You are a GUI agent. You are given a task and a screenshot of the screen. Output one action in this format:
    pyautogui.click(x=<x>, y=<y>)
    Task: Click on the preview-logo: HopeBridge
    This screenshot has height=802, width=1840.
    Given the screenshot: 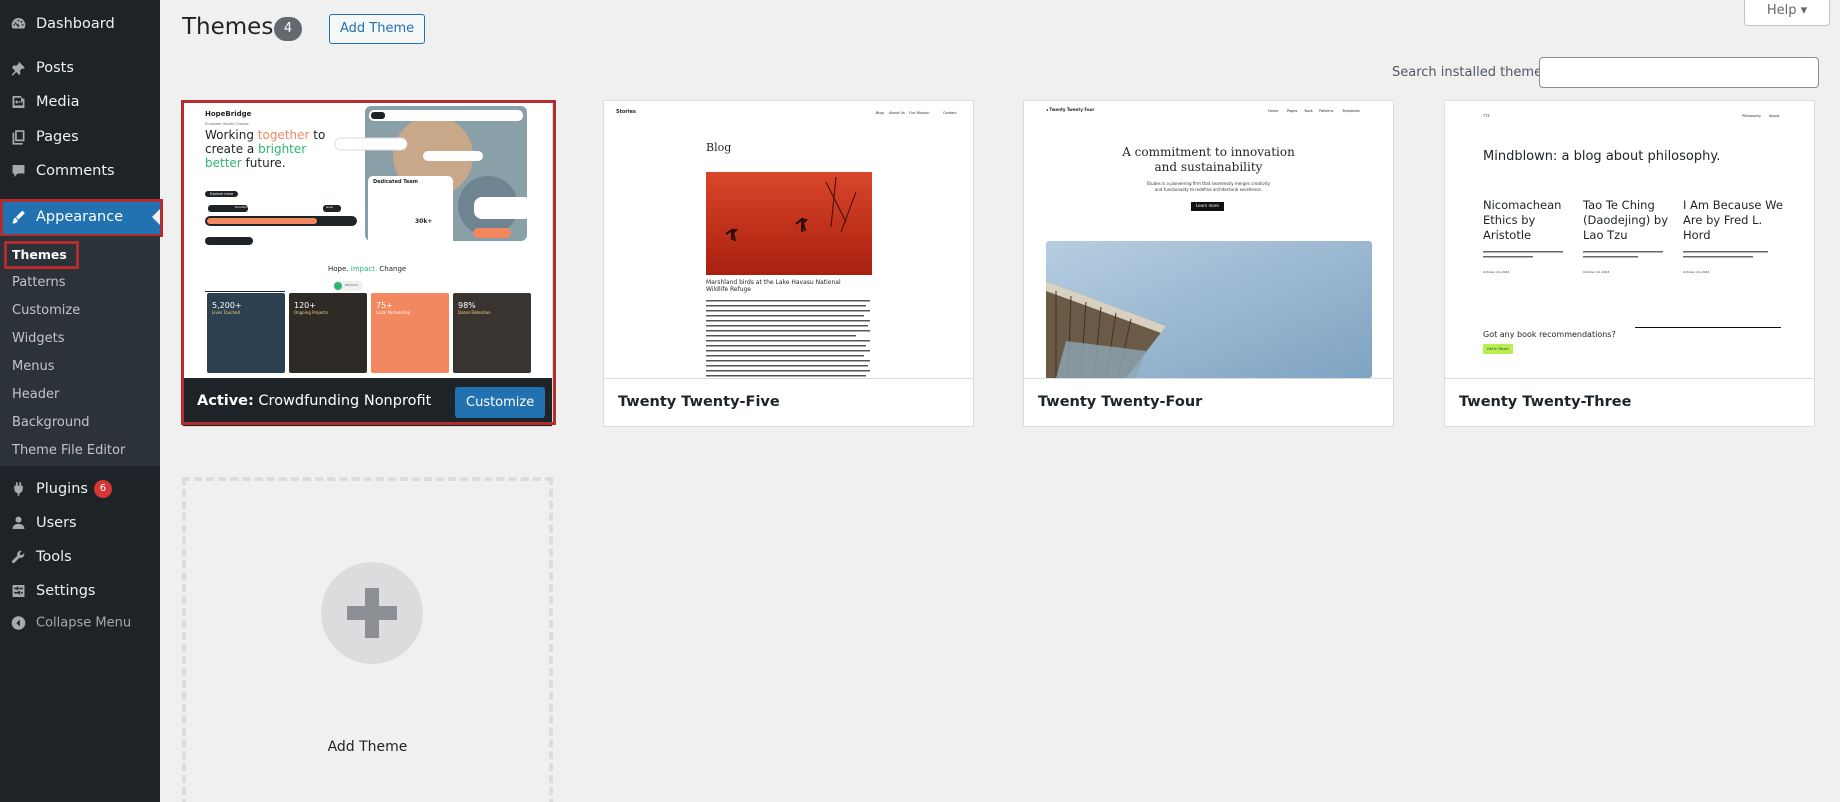 What is the action you would take?
    pyautogui.click(x=228, y=114)
    